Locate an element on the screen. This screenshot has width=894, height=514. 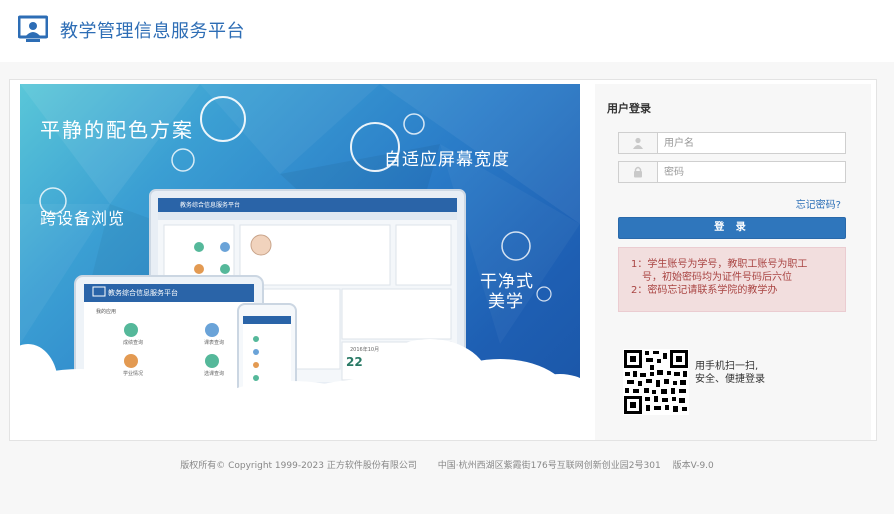
password-row is located at coordinates (732, 172).